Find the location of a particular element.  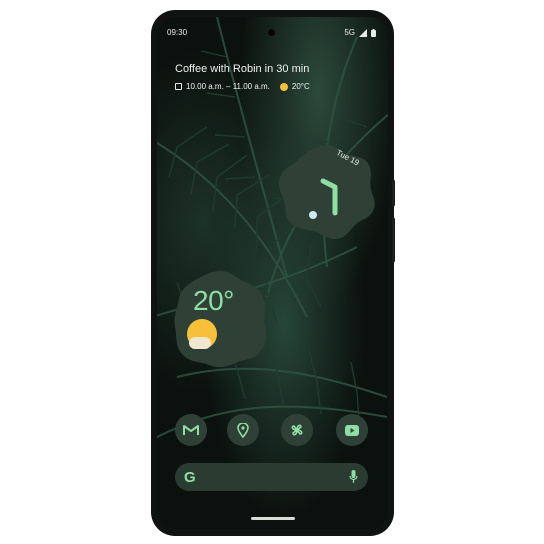

event-details: 10.00 a.m. – 11.00 a.m. 20°C is located at coordinates (242, 86).